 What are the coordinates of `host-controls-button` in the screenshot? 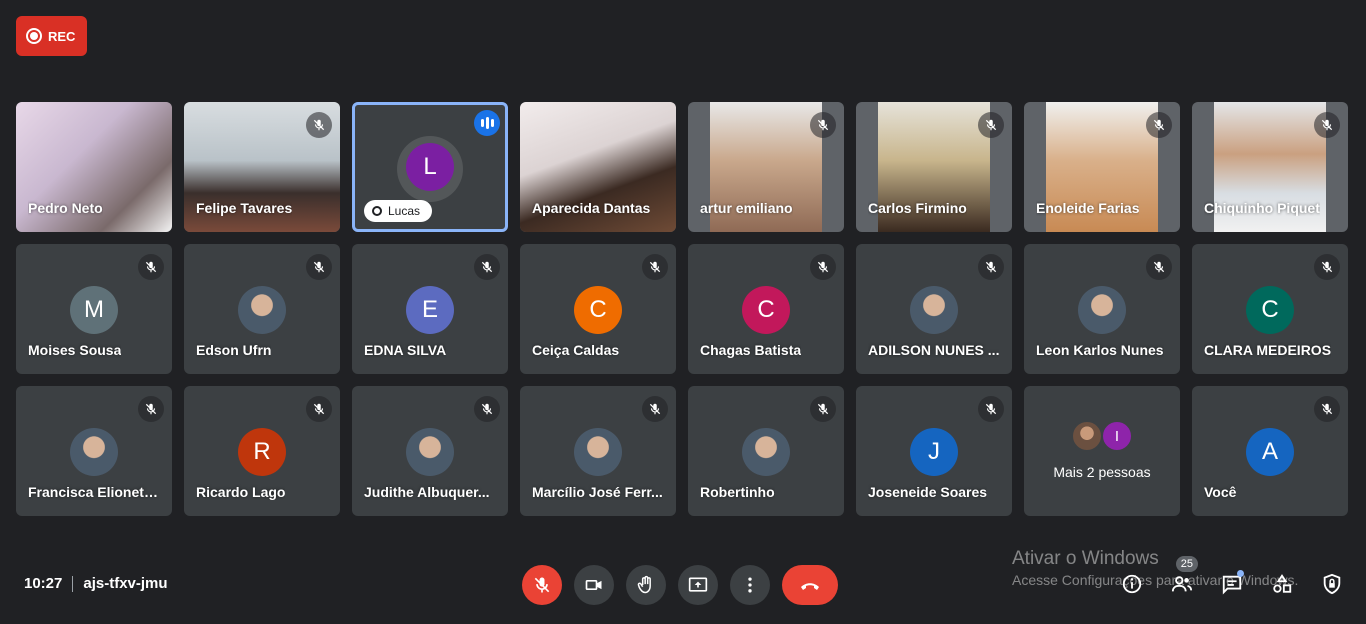 It's located at (1332, 584).